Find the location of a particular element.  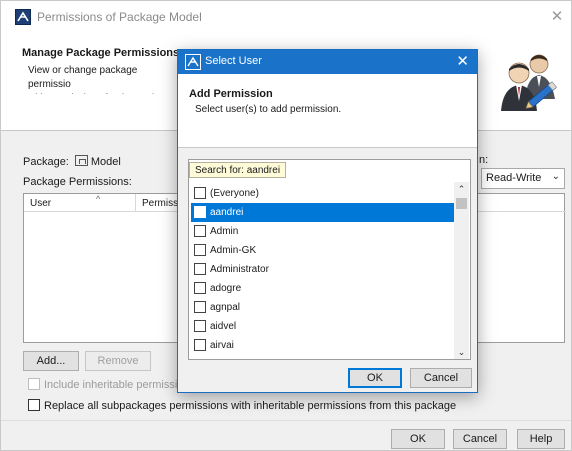

sort-ascending-icon: ^ is located at coordinates (98, 199).